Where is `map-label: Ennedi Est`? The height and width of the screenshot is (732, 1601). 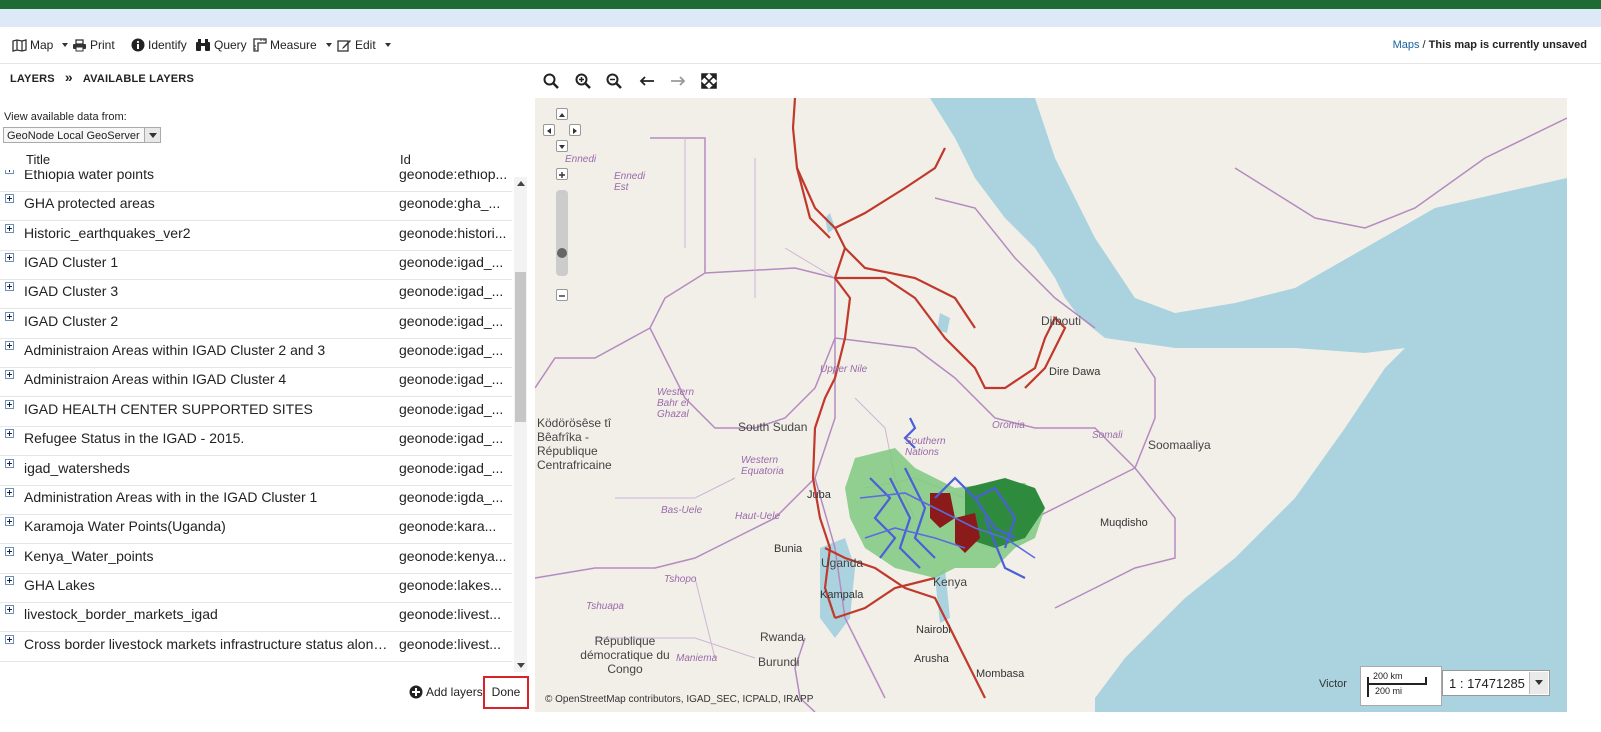
map-label: Ennedi Est is located at coordinates (630, 182).